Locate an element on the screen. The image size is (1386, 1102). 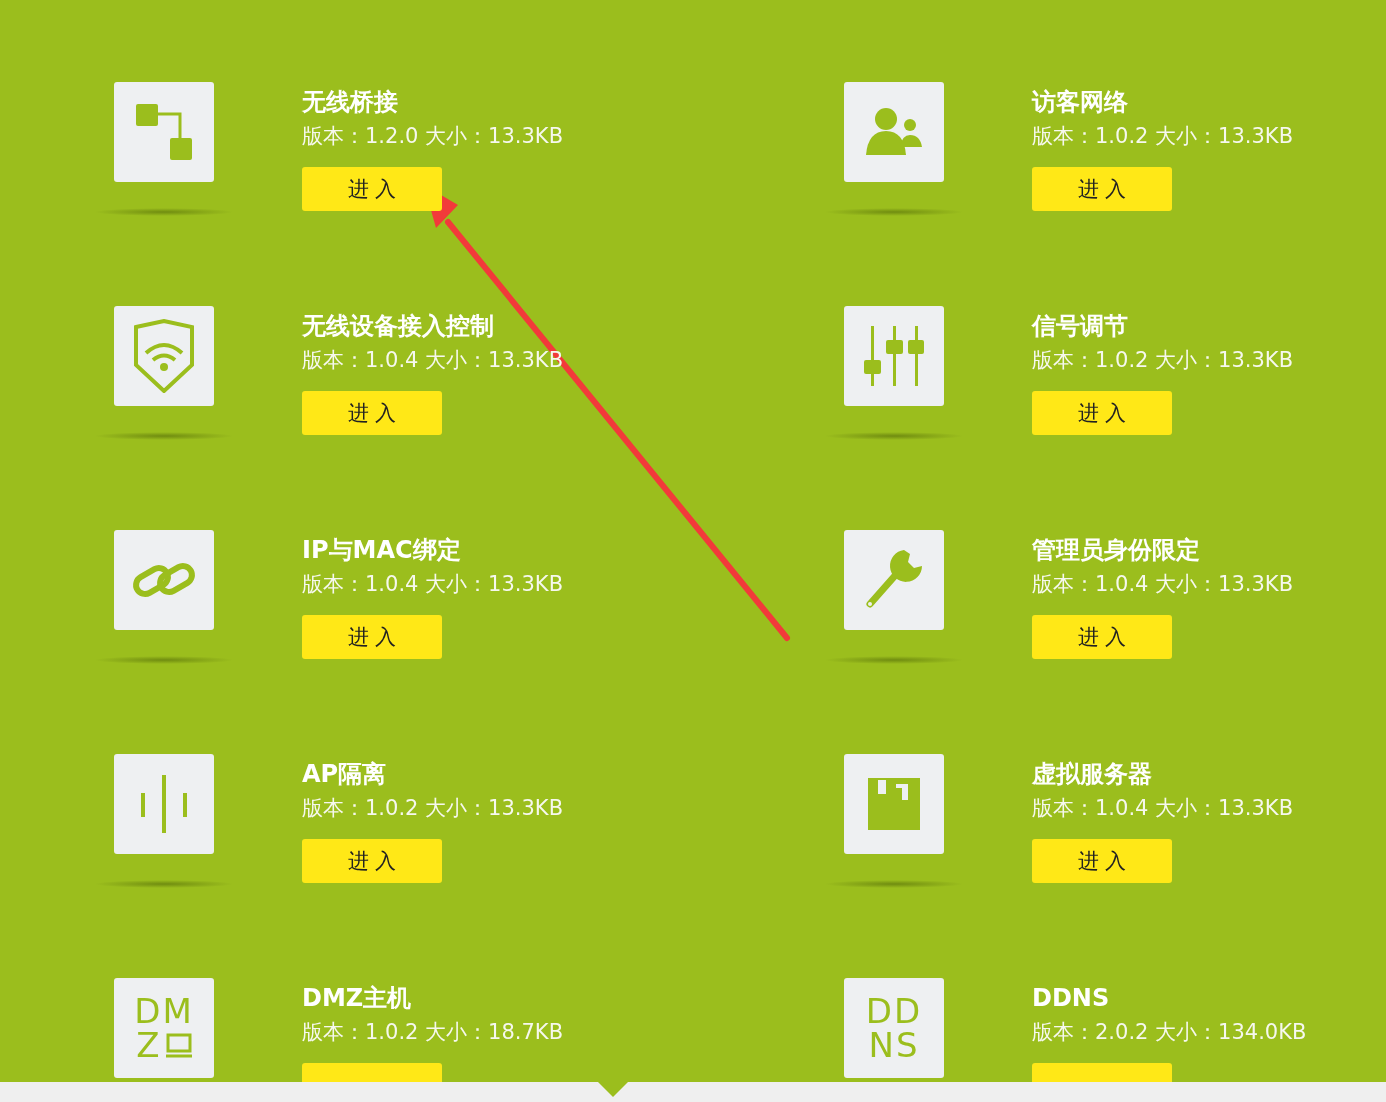
plugin-title: 无线设备接入控制 is located at coordinates (398, 326).